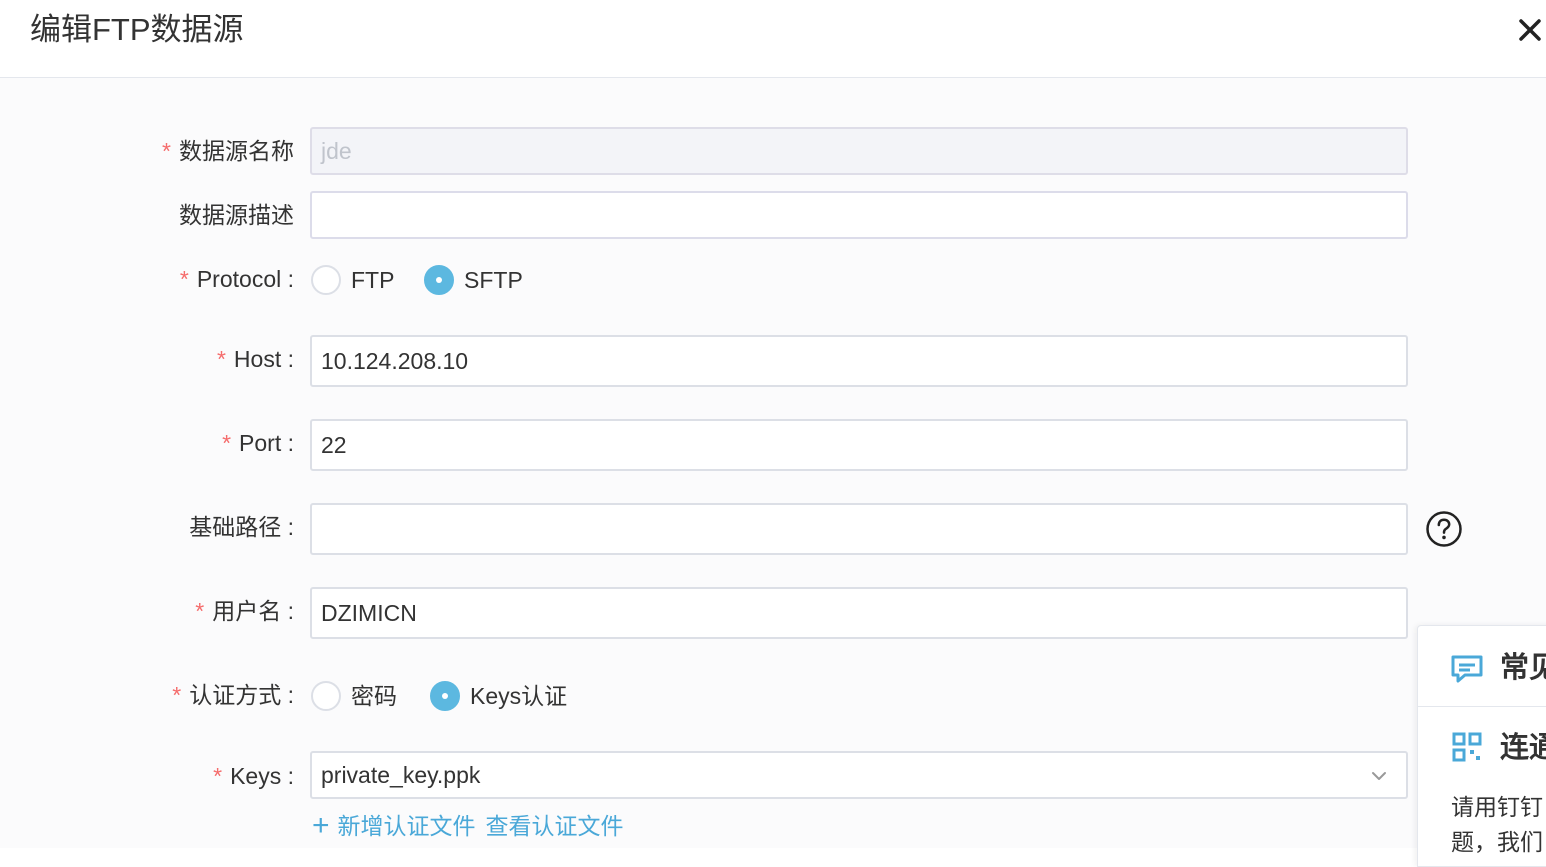 The width and height of the screenshot is (1546, 867). What do you see at coordinates (228, 151) in the screenshot?
I see `name-label: * 数据源名称` at bounding box center [228, 151].